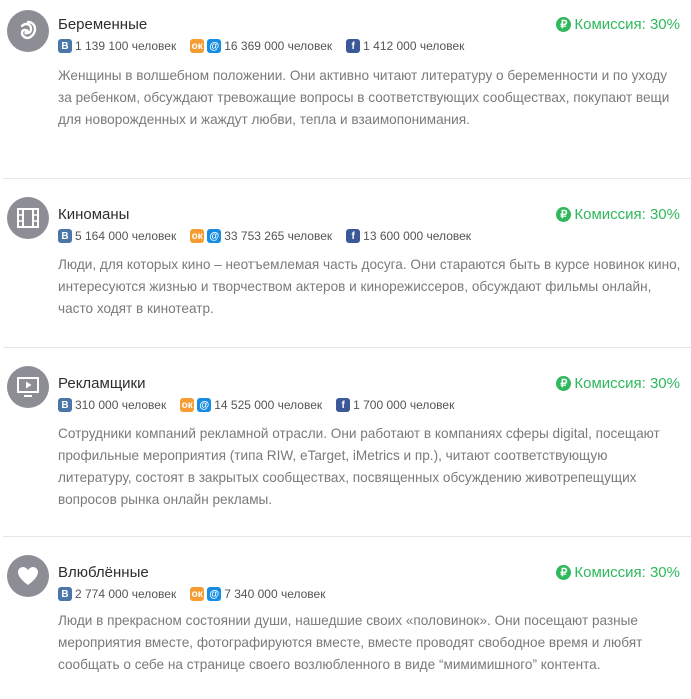 This screenshot has height=699, width=691. I want to click on vk-count: 310 000 человек, so click(121, 405).